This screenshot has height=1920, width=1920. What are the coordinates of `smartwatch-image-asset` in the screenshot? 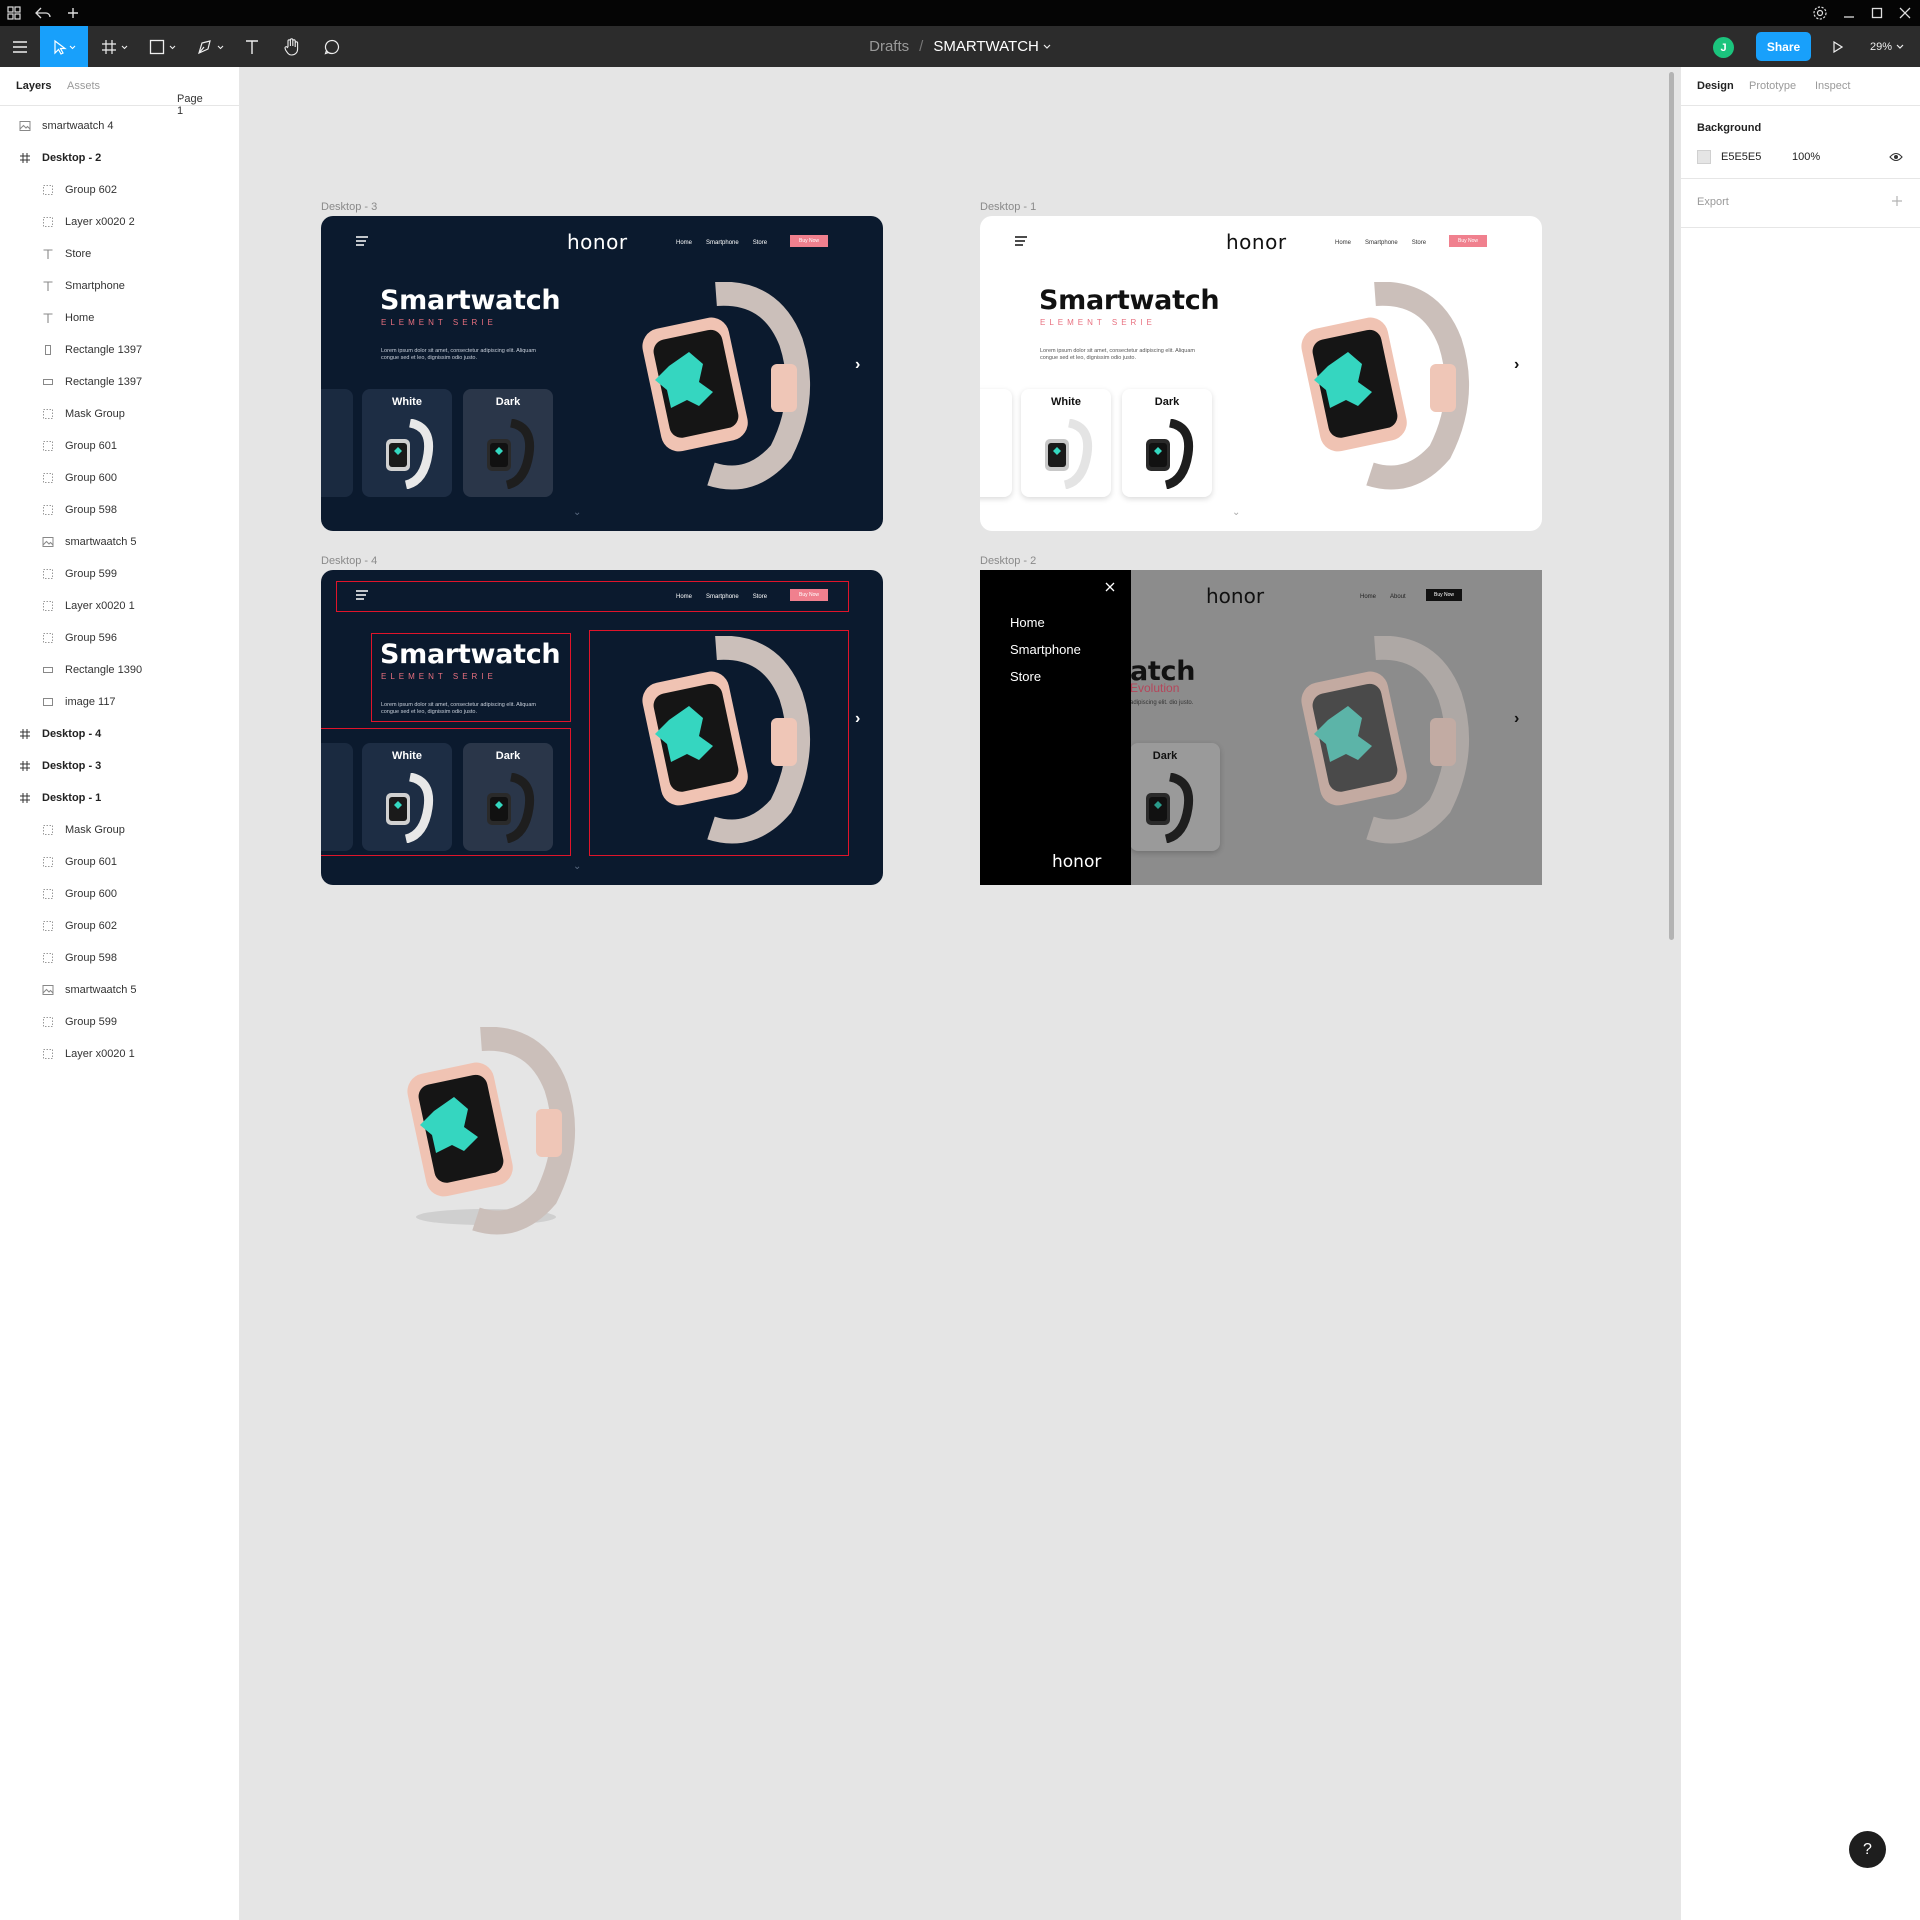 It's located at (486, 1132).